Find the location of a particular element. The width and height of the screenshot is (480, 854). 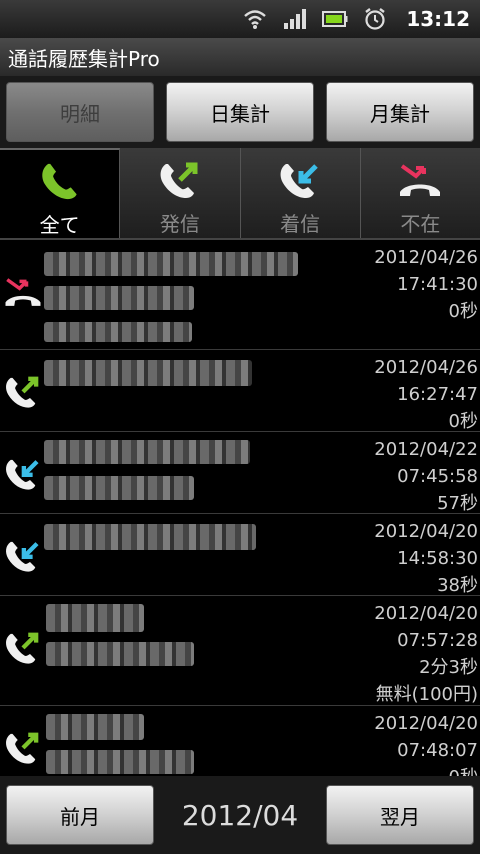

call-meta: 2012/04/20 07:57:28 2分3秒 無料(100円) is located at coordinates (426, 654).